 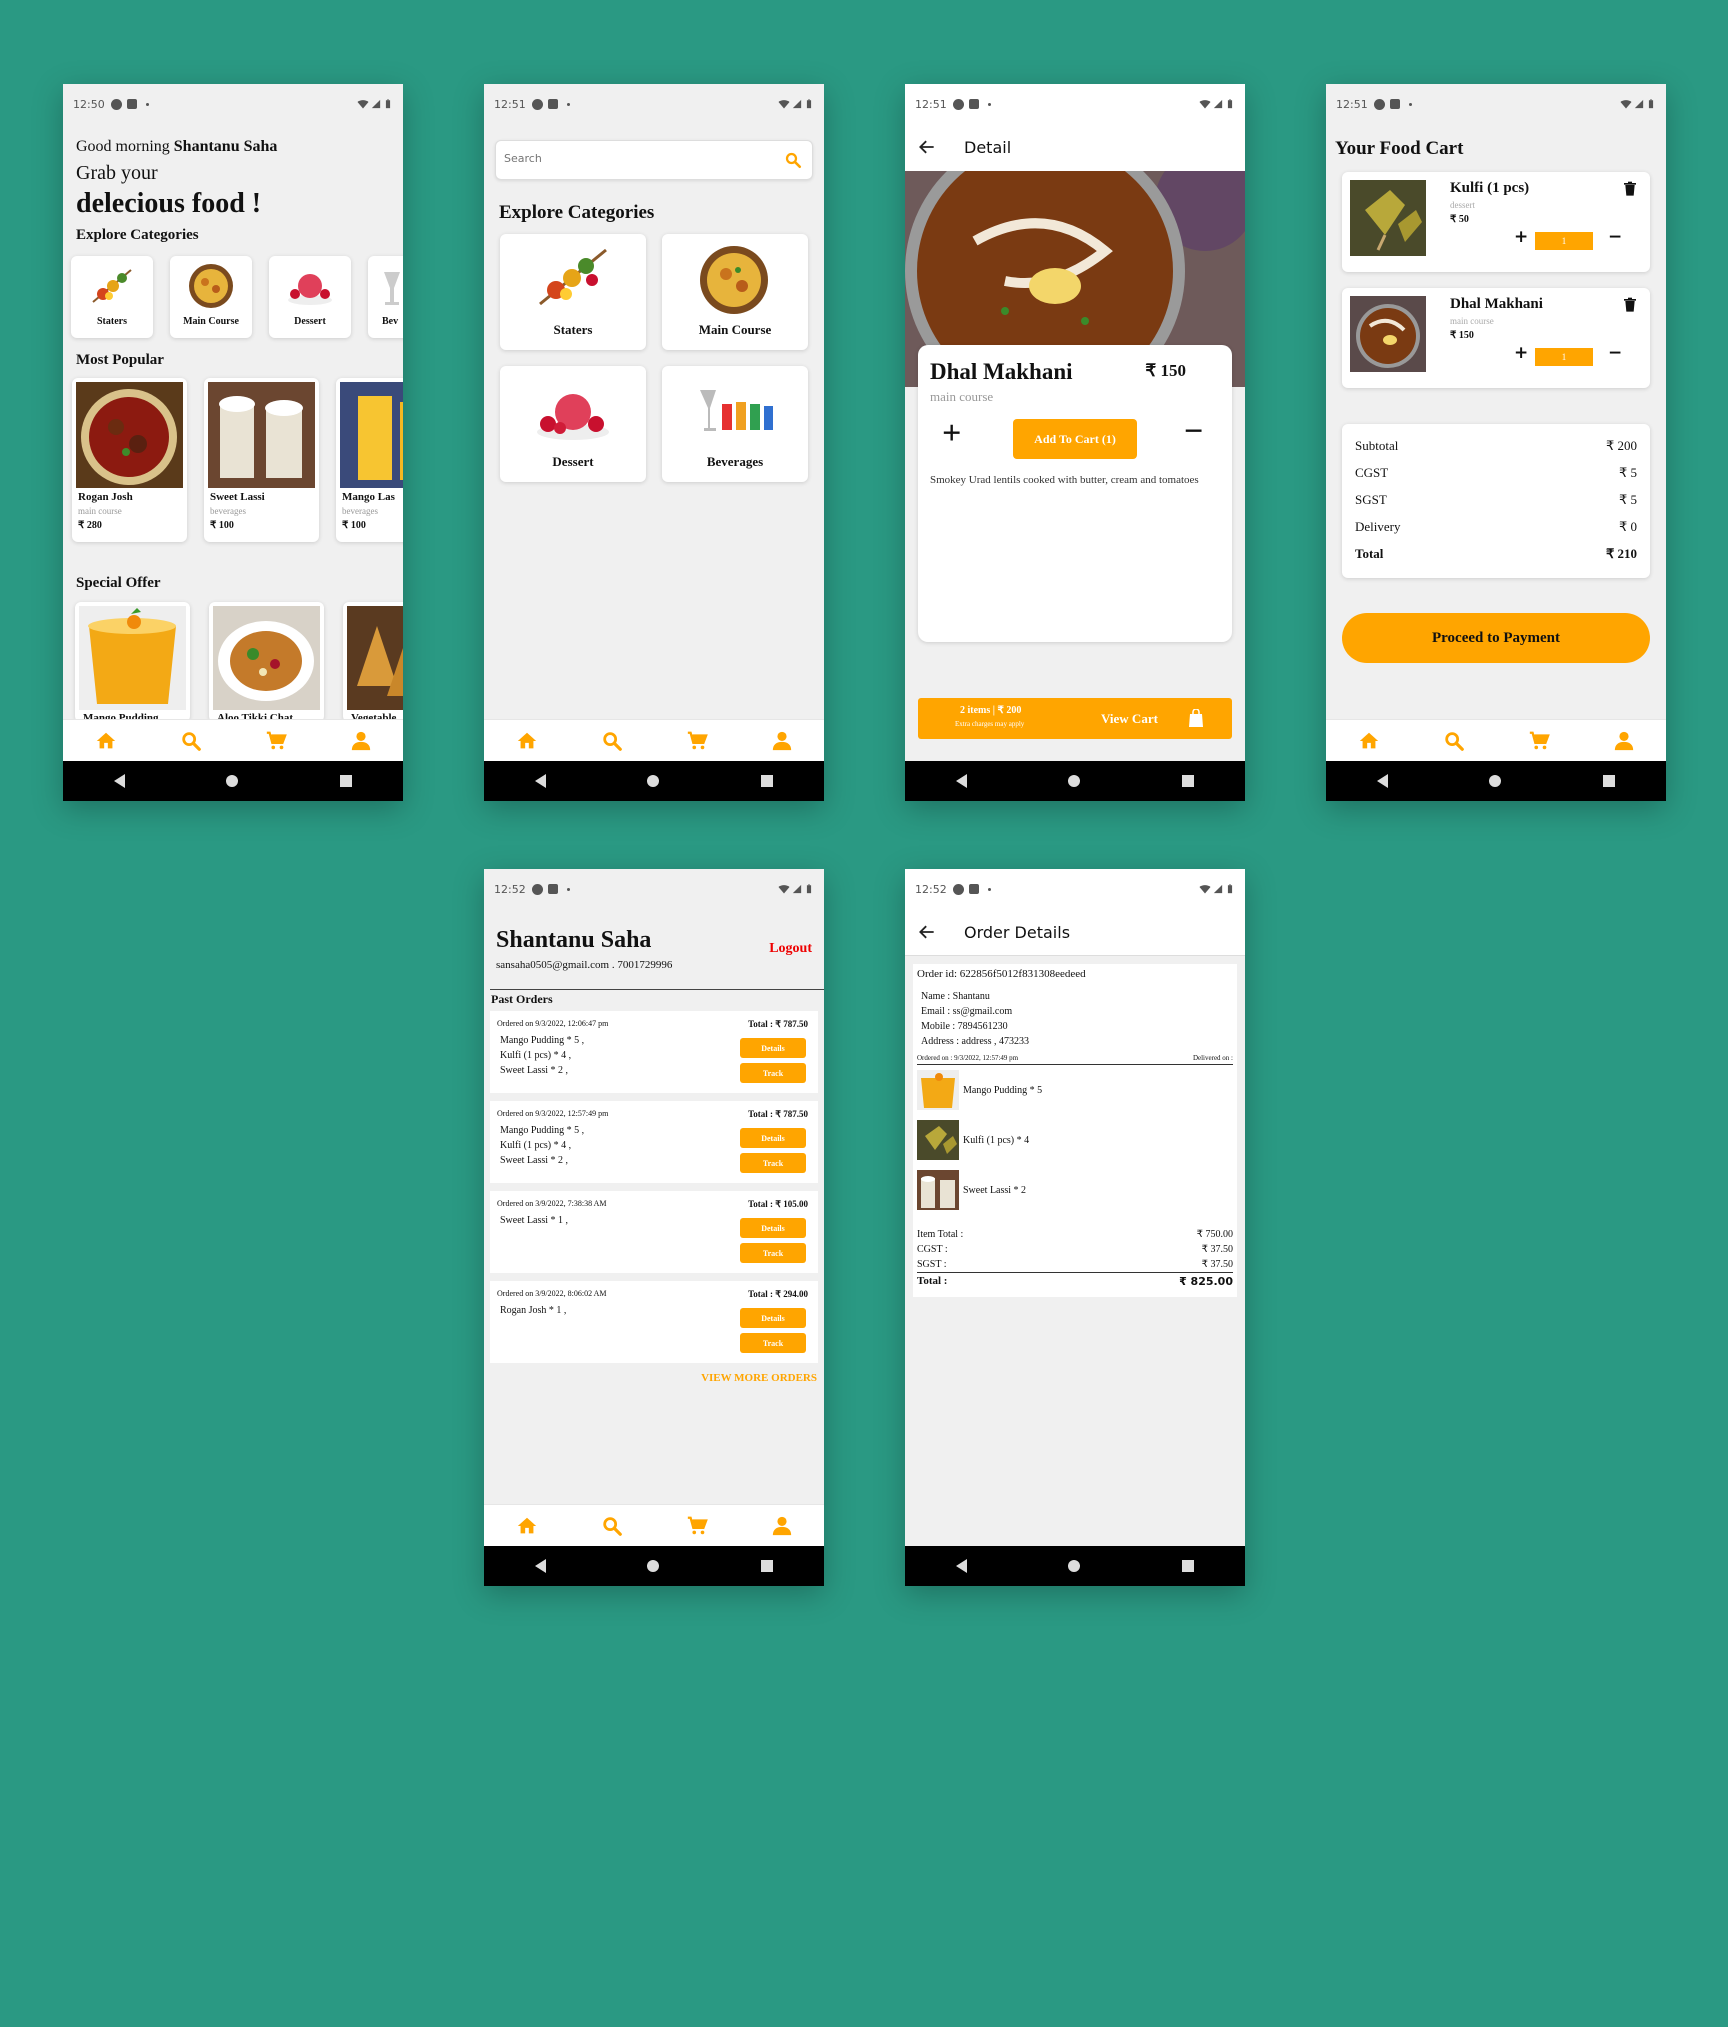 What do you see at coordinates (573, 417) in the screenshot?
I see `icecream-icon` at bounding box center [573, 417].